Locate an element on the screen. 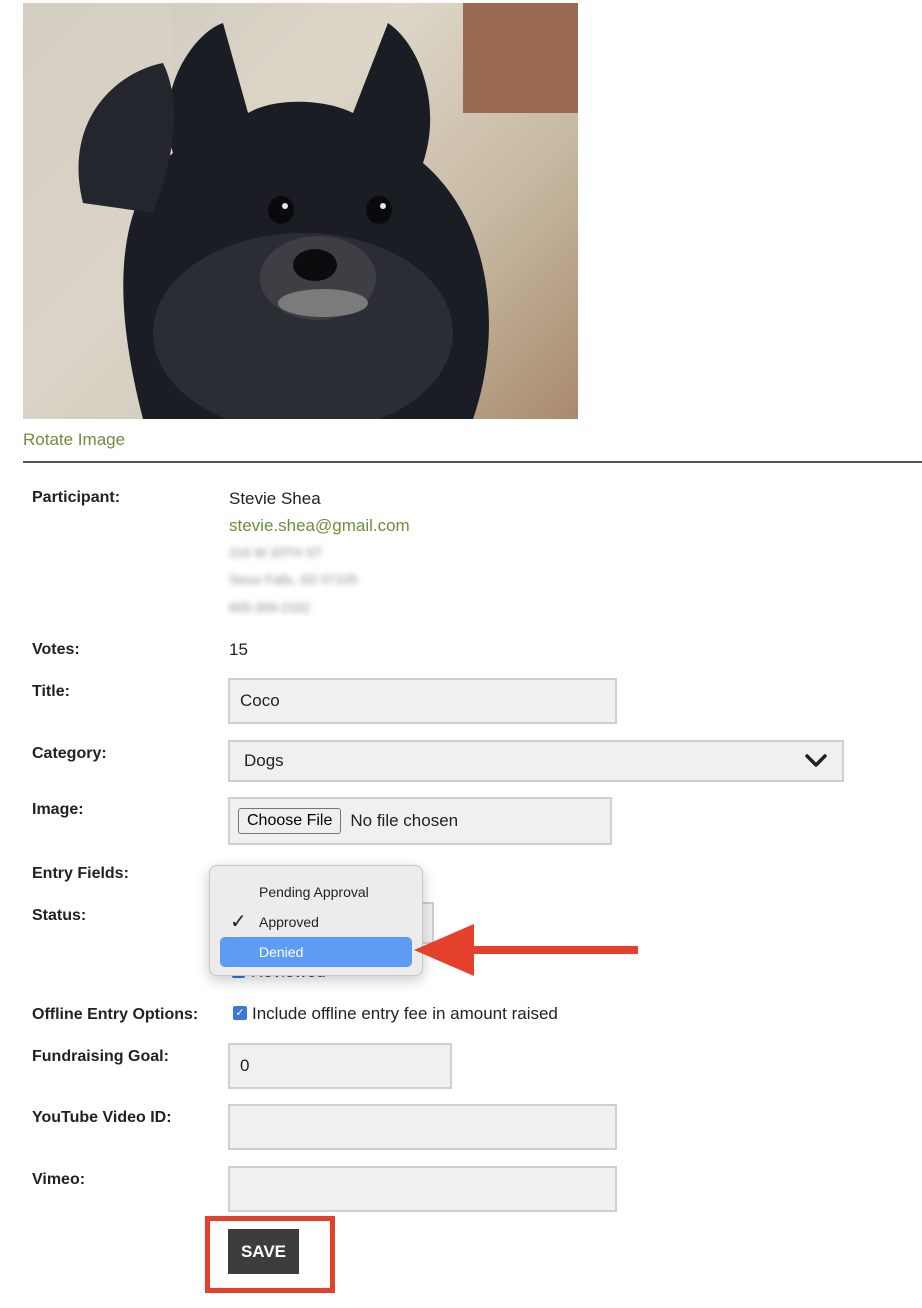 Image resolution: width=922 pixels, height=1308 pixels. participant-email-link: stevie.shea@gmail.com is located at coordinates (319, 526).